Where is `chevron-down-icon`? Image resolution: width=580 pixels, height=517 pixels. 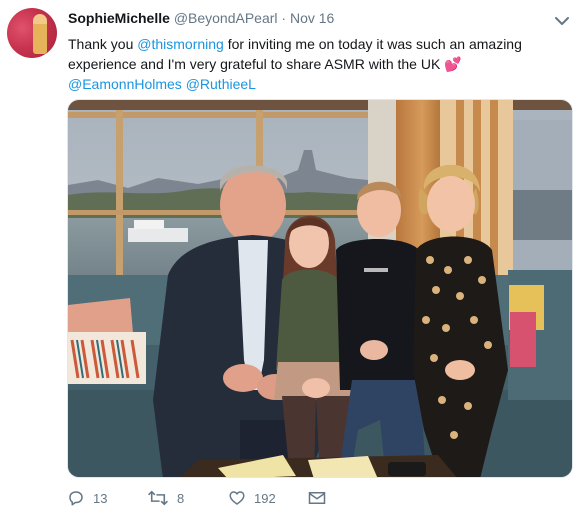 chevron-down-icon is located at coordinates (562, 19).